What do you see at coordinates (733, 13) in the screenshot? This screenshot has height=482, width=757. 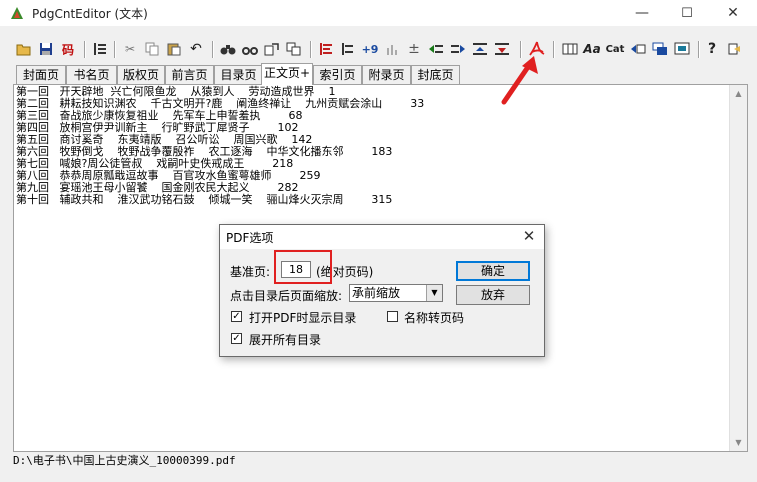 I see `close-button: ✕` at bounding box center [733, 13].